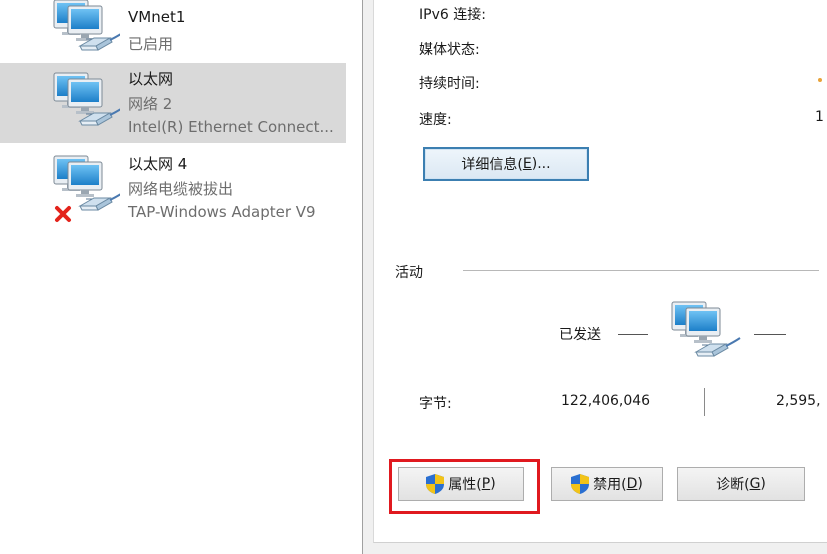  I want to click on duration-label: 持续时间:, so click(449, 84).